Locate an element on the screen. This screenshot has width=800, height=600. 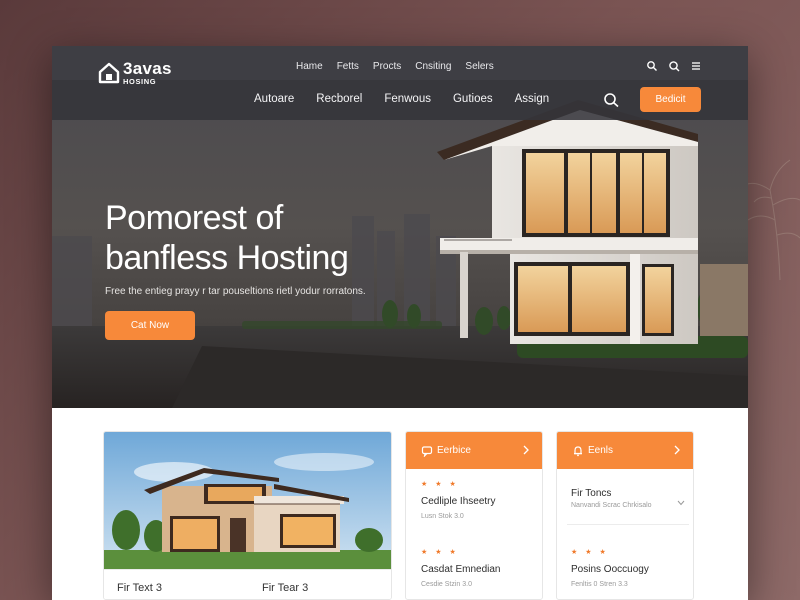
hero-title-line-2: banfless Hosting is located at coordinates (227, 258).